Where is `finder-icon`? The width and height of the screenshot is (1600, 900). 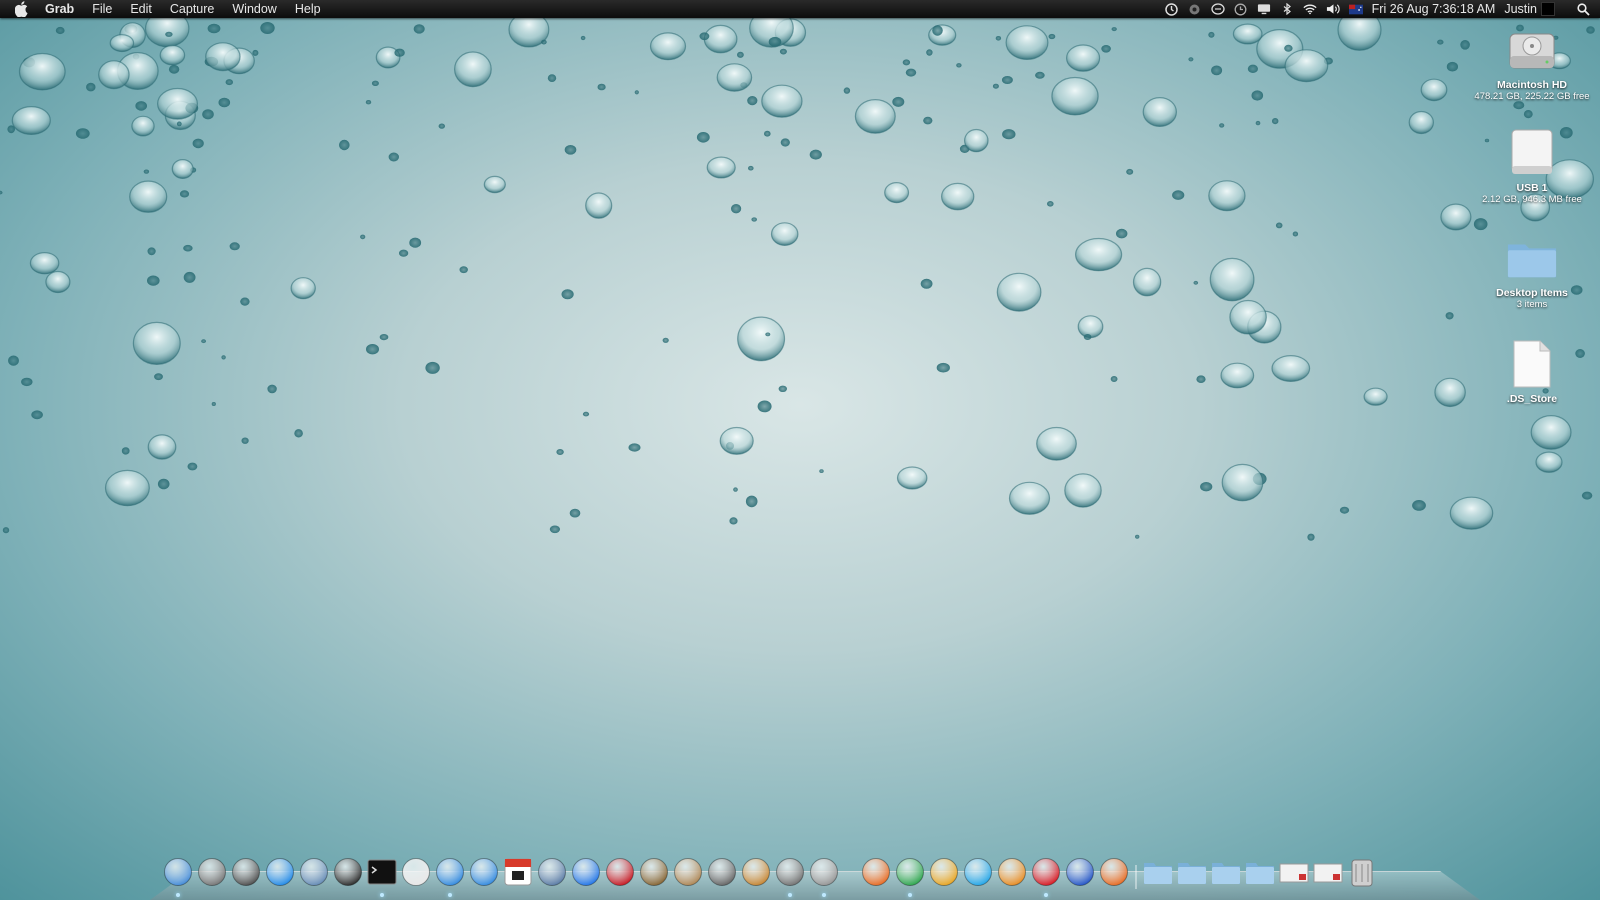 finder-icon is located at coordinates (178, 876).